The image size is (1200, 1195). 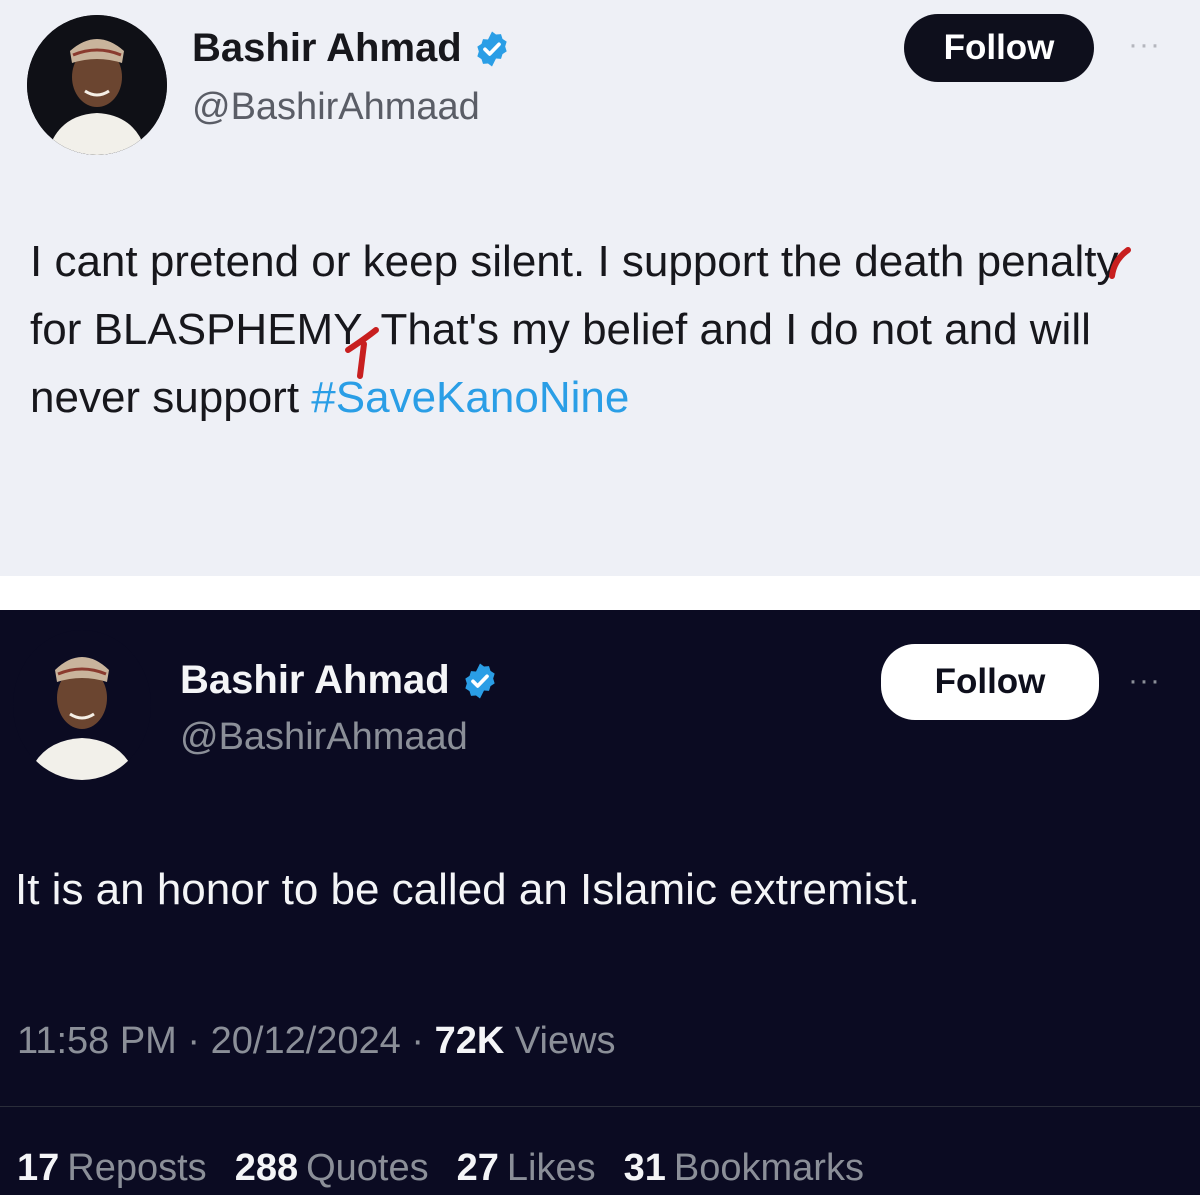 I want to click on quotes-stat: 288 Quotes, so click(x=332, y=1168).